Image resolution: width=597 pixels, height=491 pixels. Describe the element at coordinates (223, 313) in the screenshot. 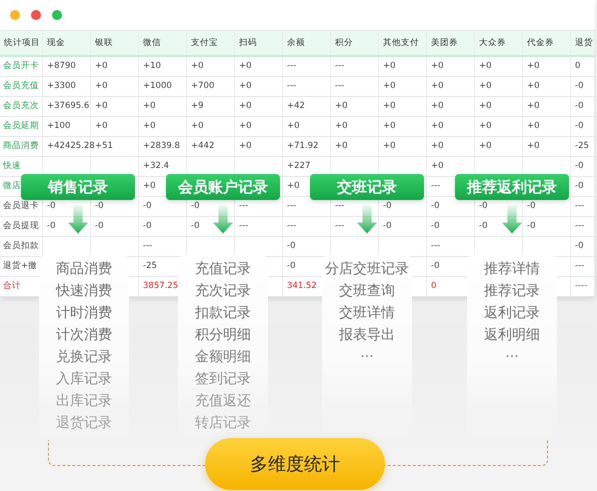

I see `record-link: 扣款记录` at that location.